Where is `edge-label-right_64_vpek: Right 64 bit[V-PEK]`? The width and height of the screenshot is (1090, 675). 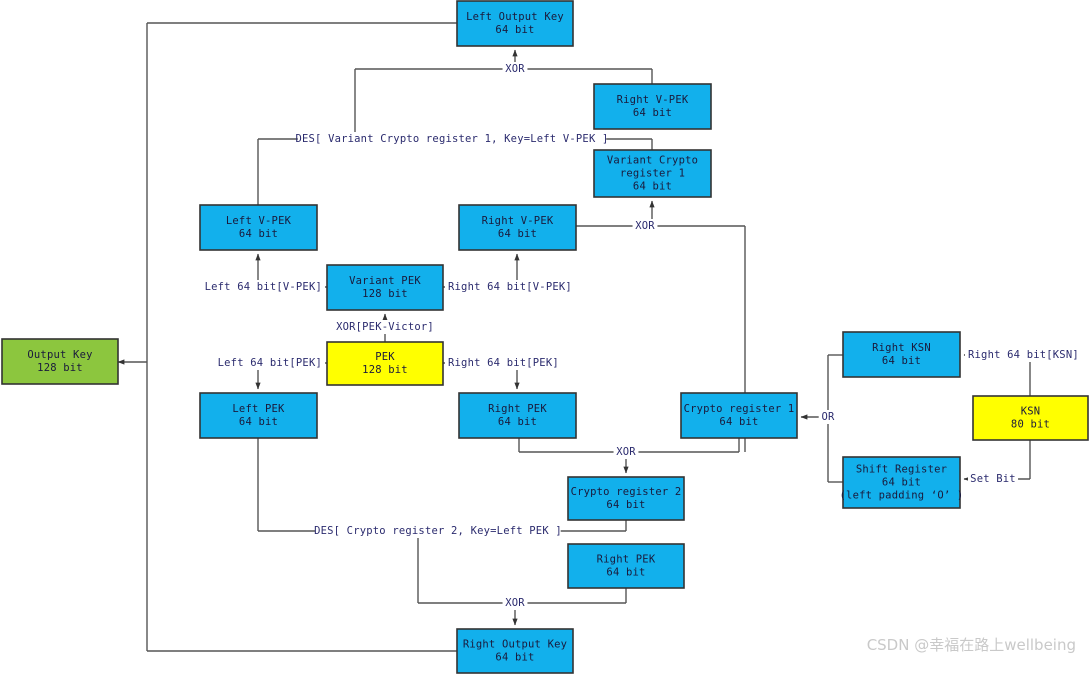 edge-label-right_64_vpek: Right 64 bit[V-PEK] is located at coordinates (510, 287).